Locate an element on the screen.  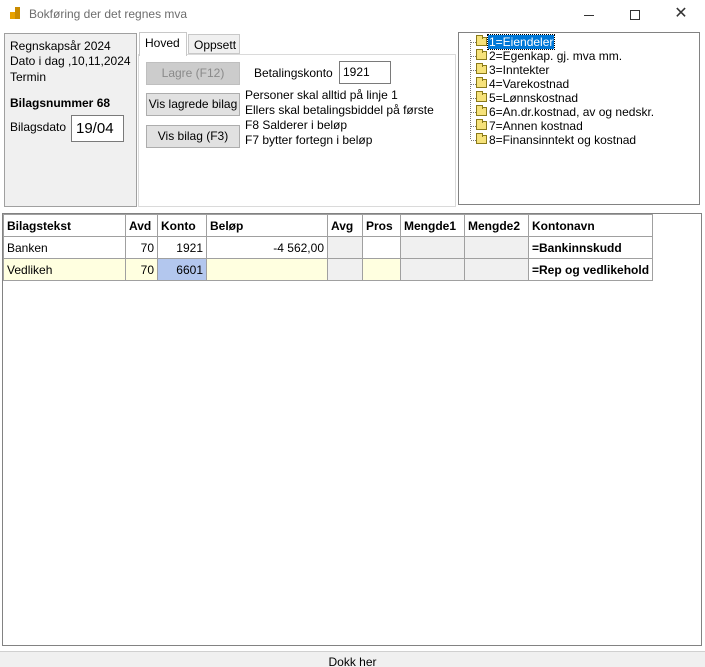
info-line-3: F8 Salderer i beløp is located at coordinates (296, 125).